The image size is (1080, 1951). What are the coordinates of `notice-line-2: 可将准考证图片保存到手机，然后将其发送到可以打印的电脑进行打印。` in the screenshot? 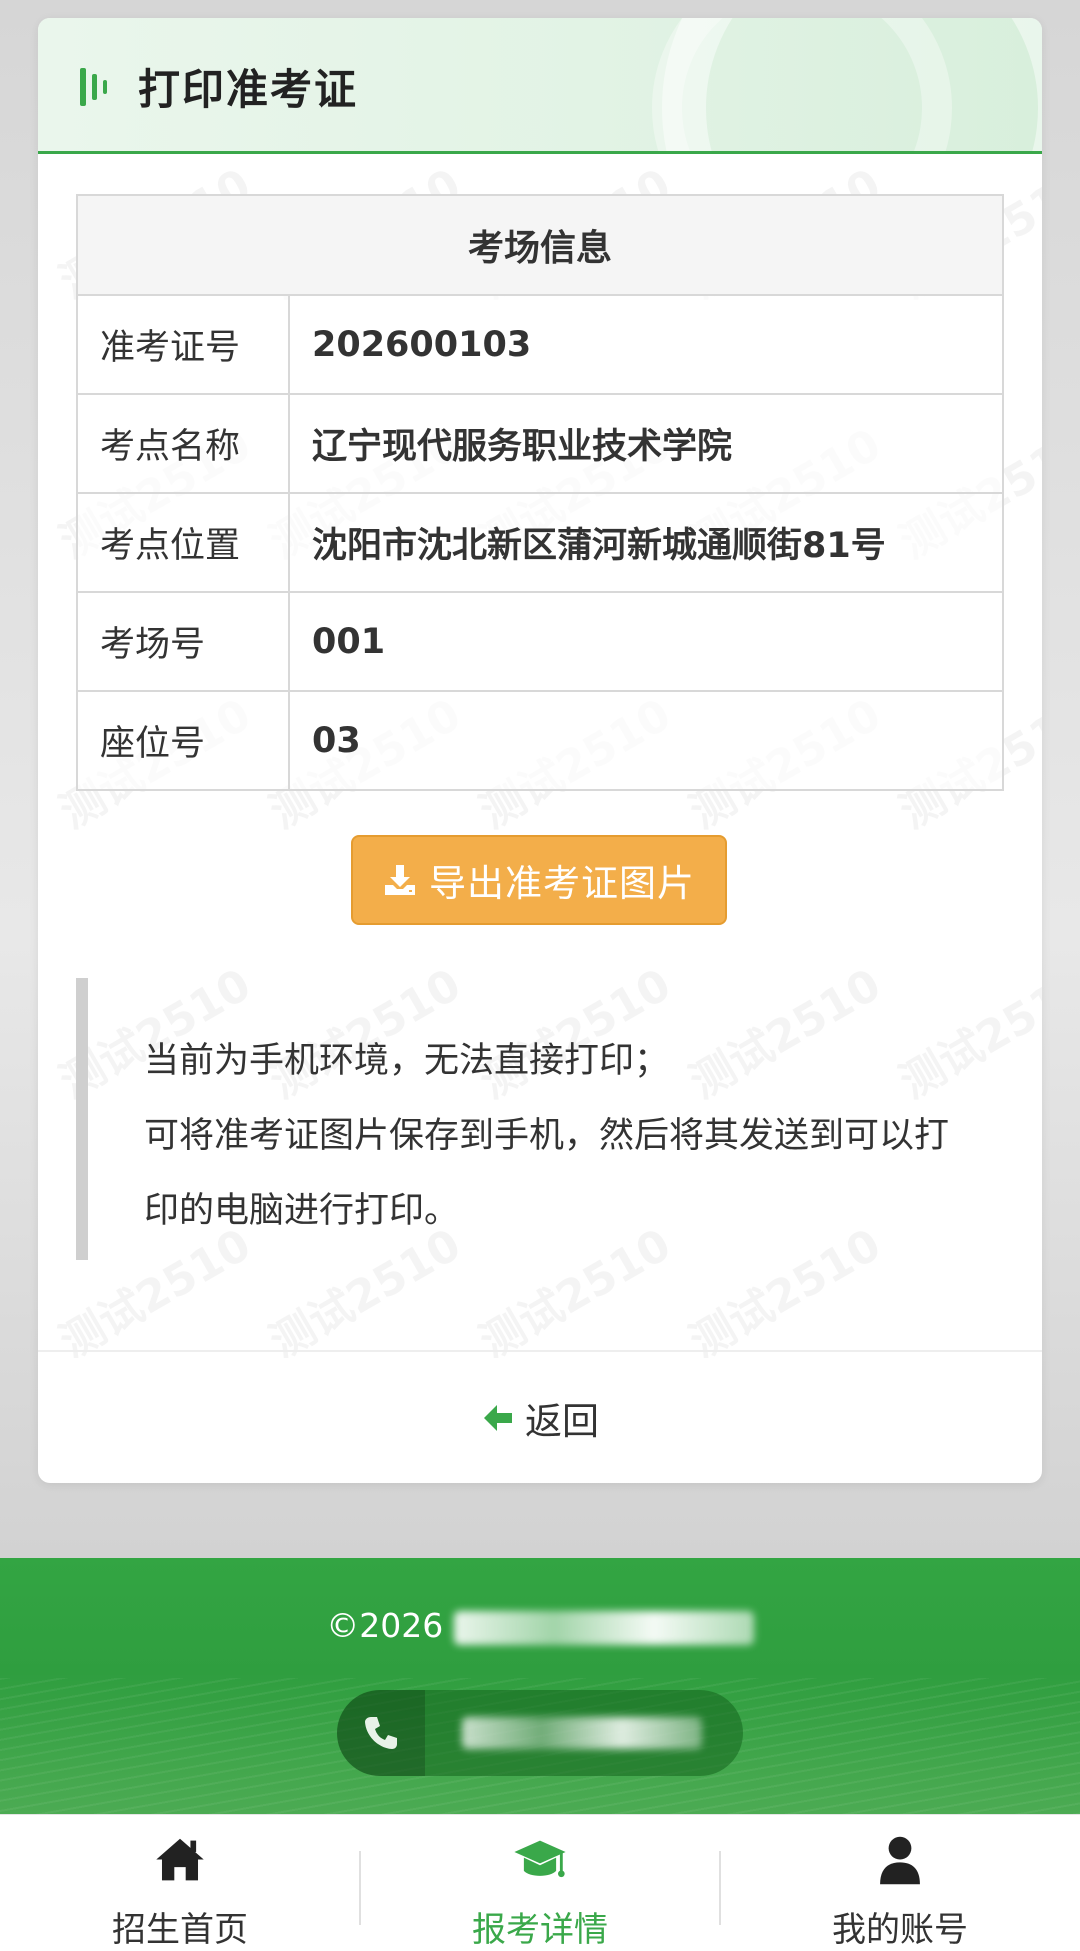 It's located at (547, 1173).